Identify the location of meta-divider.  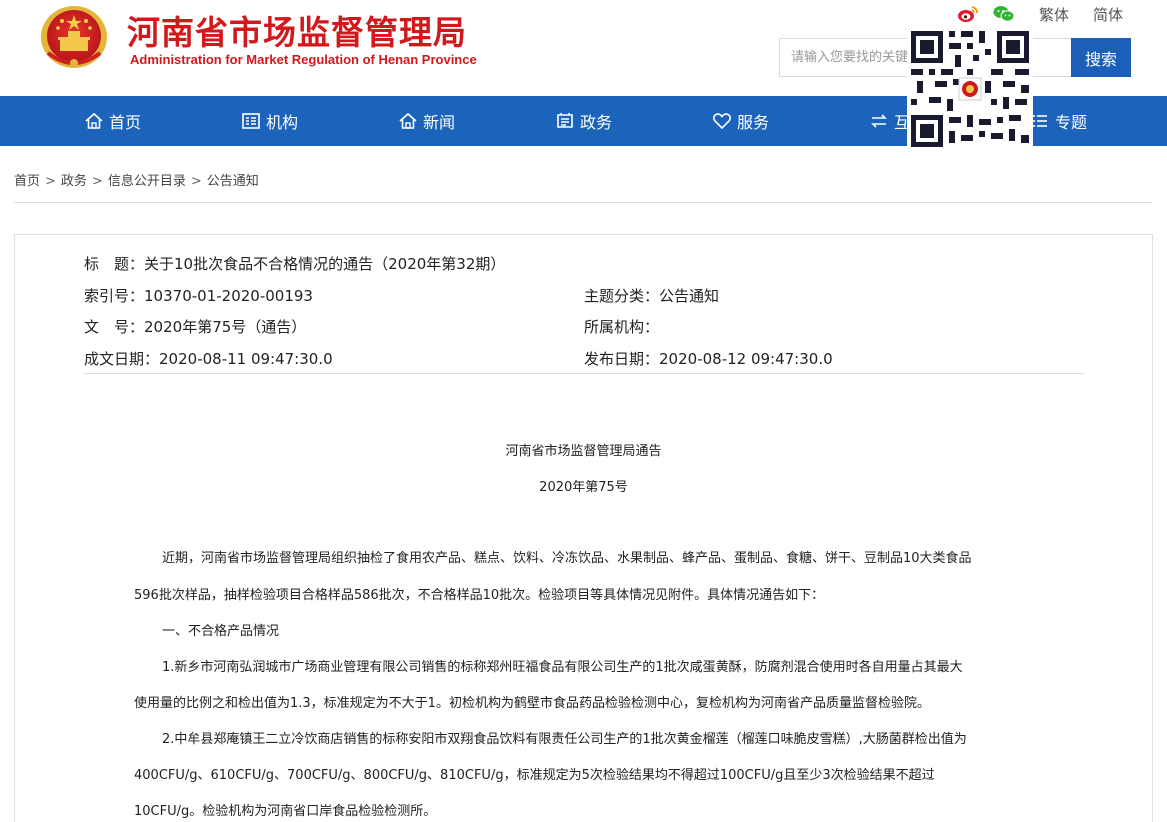
(584, 373).